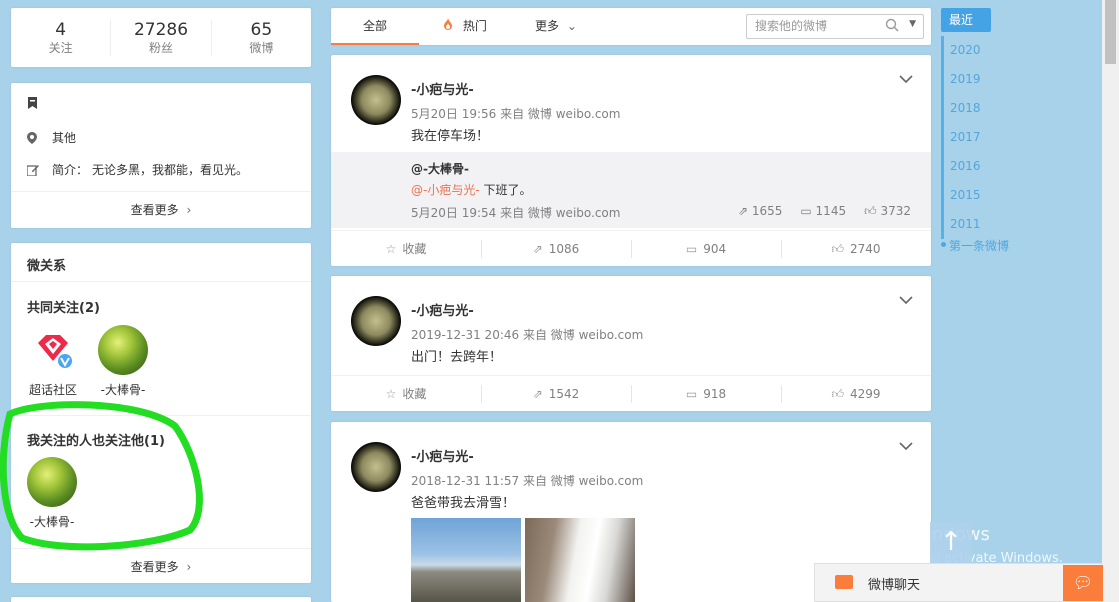 Image resolution: width=1119 pixels, height=602 pixels. I want to click on timeline-year: 2018, so click(1001, 108).